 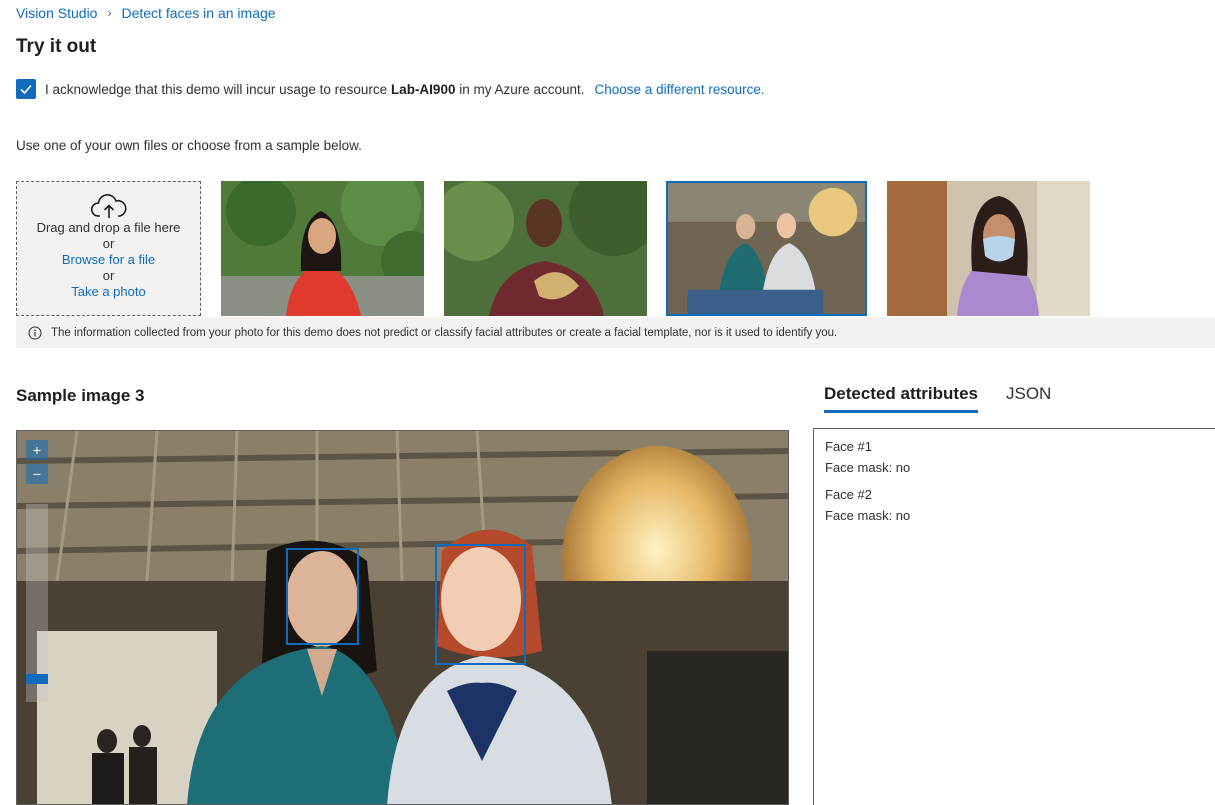 I want to click on acknowledge-checkbox, so click(x=26, y=89).